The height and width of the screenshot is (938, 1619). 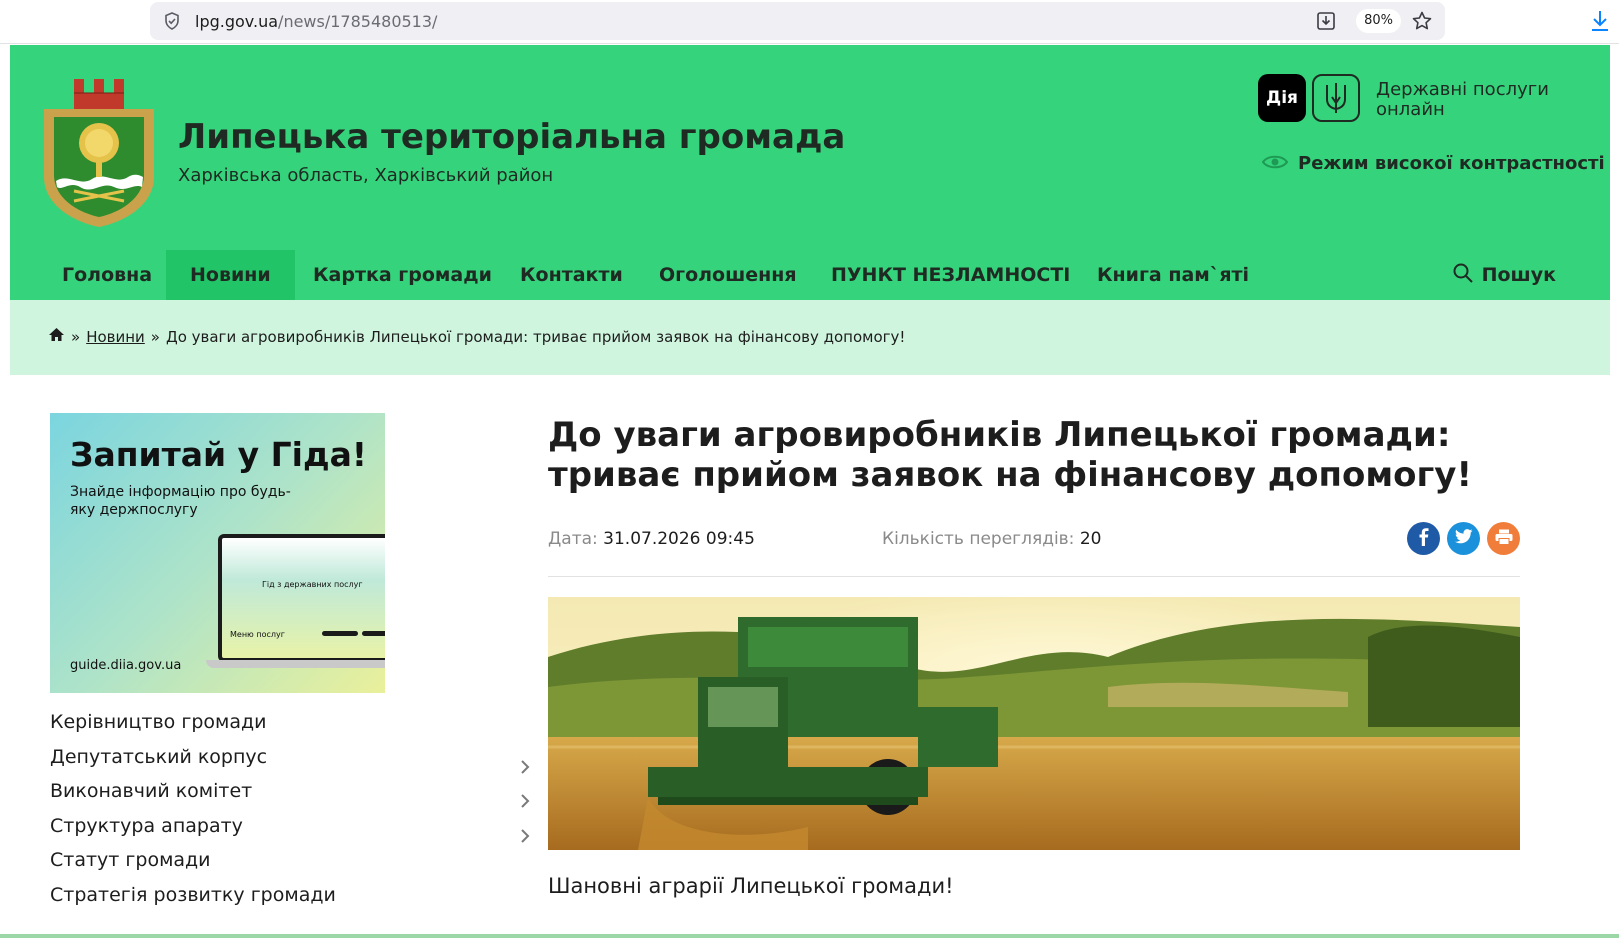 I want to click on print-icon, so click(x=1504, y=539).